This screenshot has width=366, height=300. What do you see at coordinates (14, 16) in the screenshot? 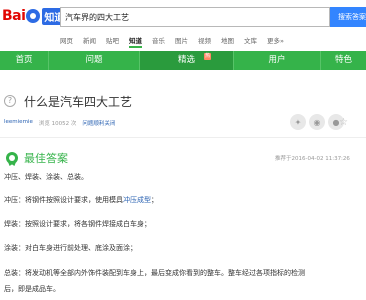
I see `logo-text: Bai` at bounding box center [14, 16].